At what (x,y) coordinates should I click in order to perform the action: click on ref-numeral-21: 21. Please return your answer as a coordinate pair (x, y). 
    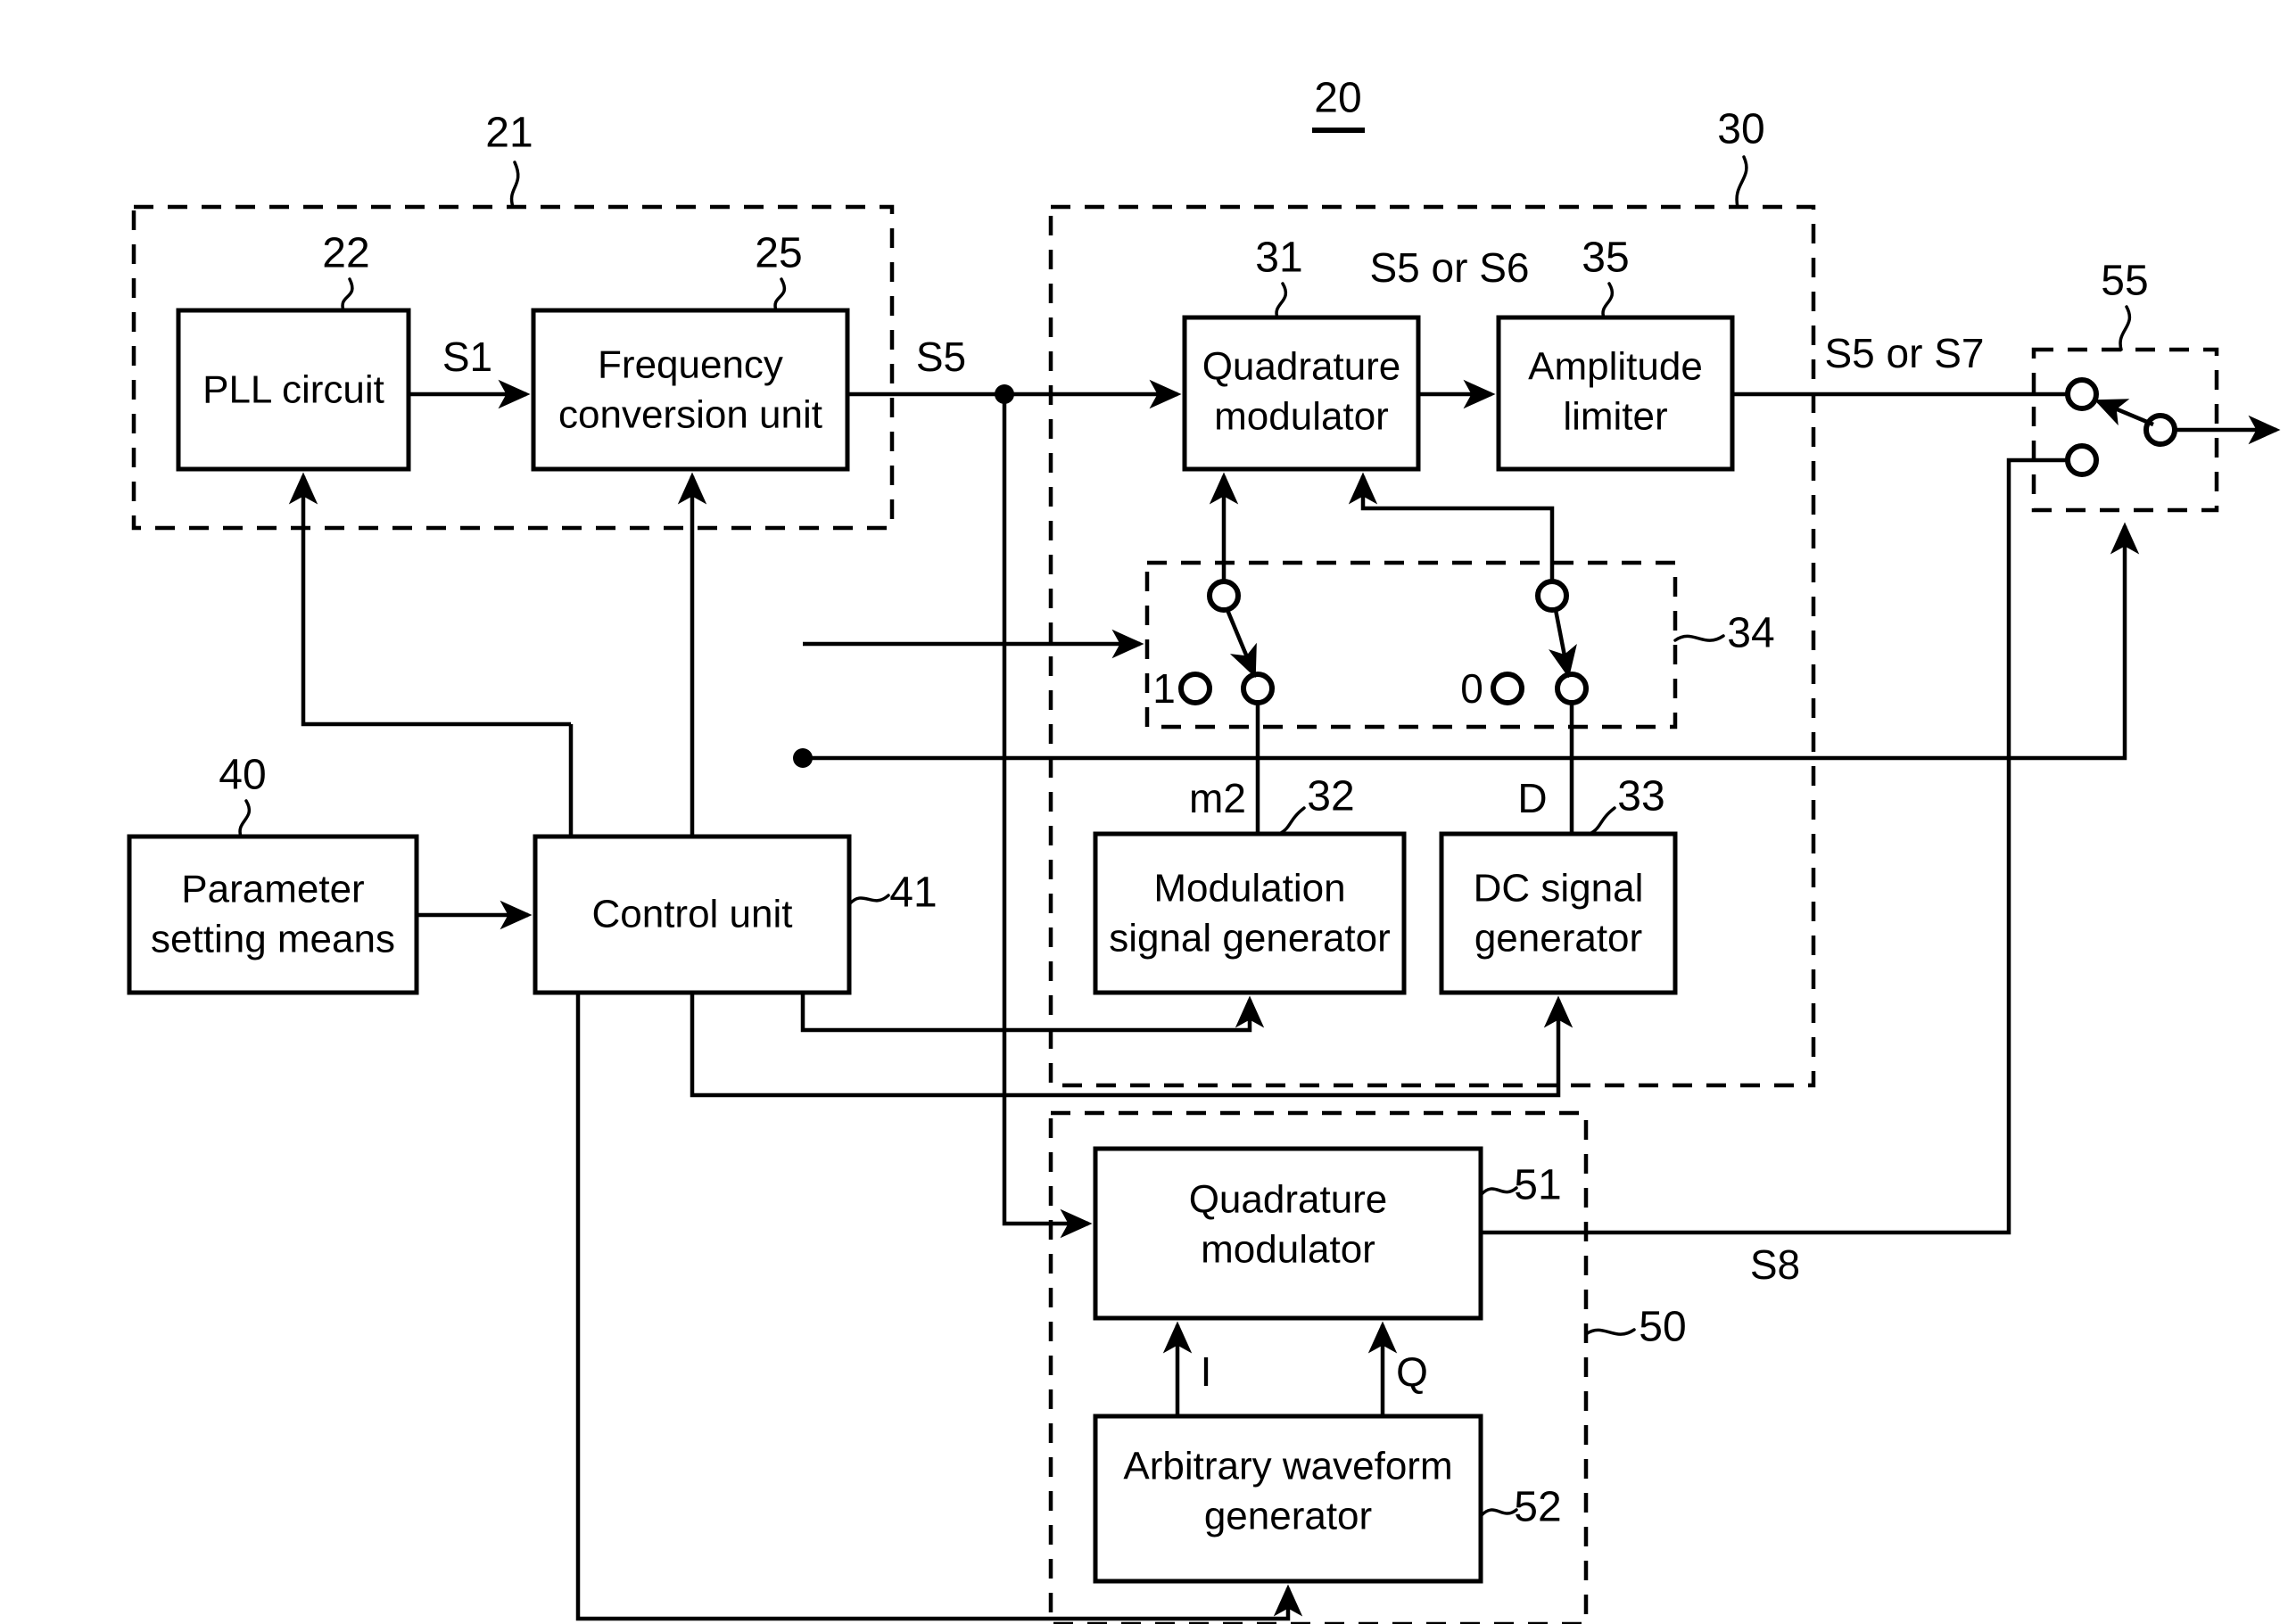
    Looking at the image, I should click on (509, 133).